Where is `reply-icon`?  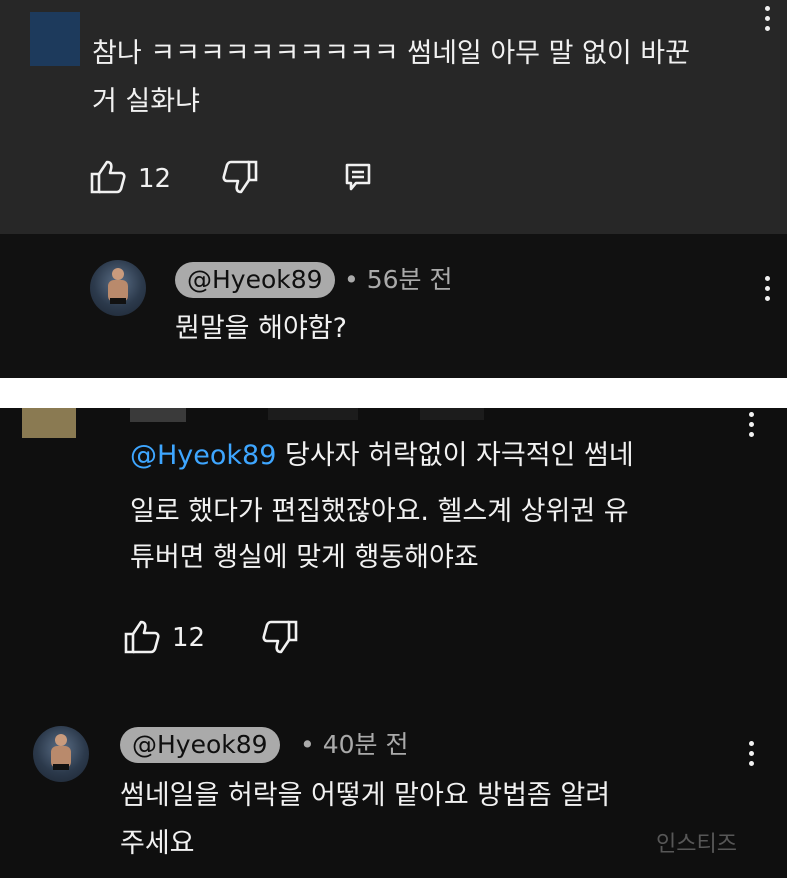
reply-icon is located at coordinates (358, 177).